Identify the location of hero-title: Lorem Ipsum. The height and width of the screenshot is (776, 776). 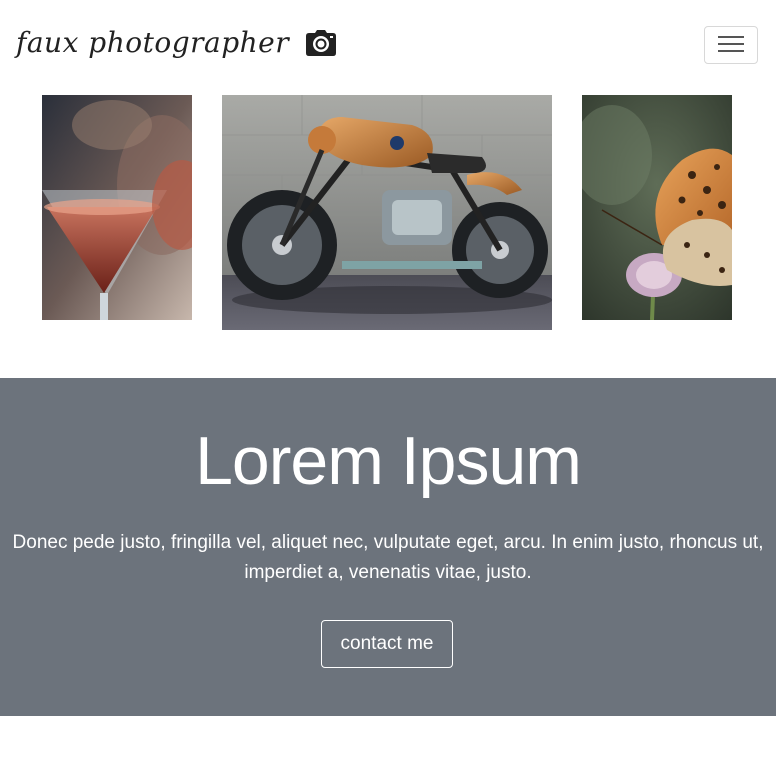
(388, 461).